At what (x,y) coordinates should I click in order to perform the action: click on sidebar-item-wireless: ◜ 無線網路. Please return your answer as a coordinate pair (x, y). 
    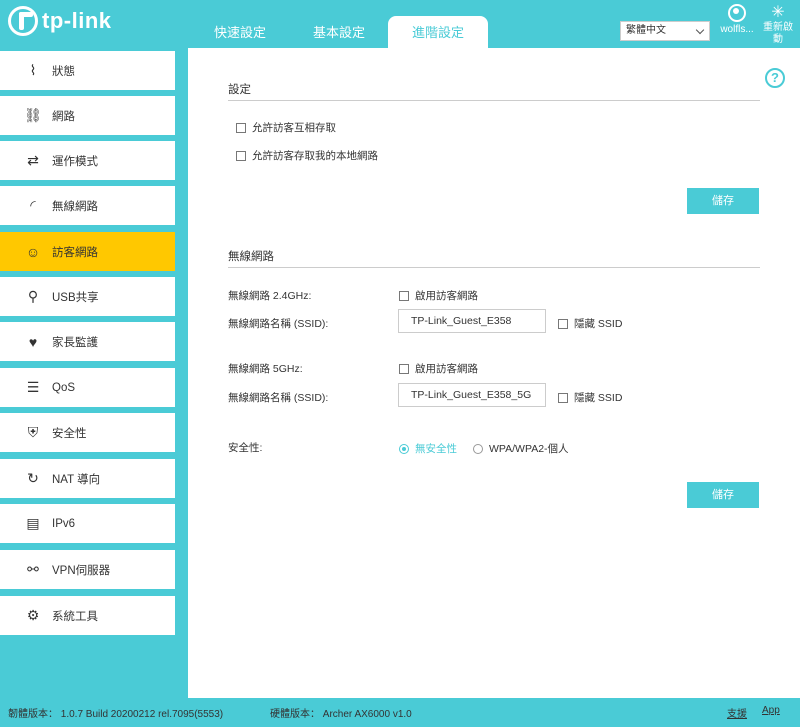
    Looking at the image, I should click on (87, 205).